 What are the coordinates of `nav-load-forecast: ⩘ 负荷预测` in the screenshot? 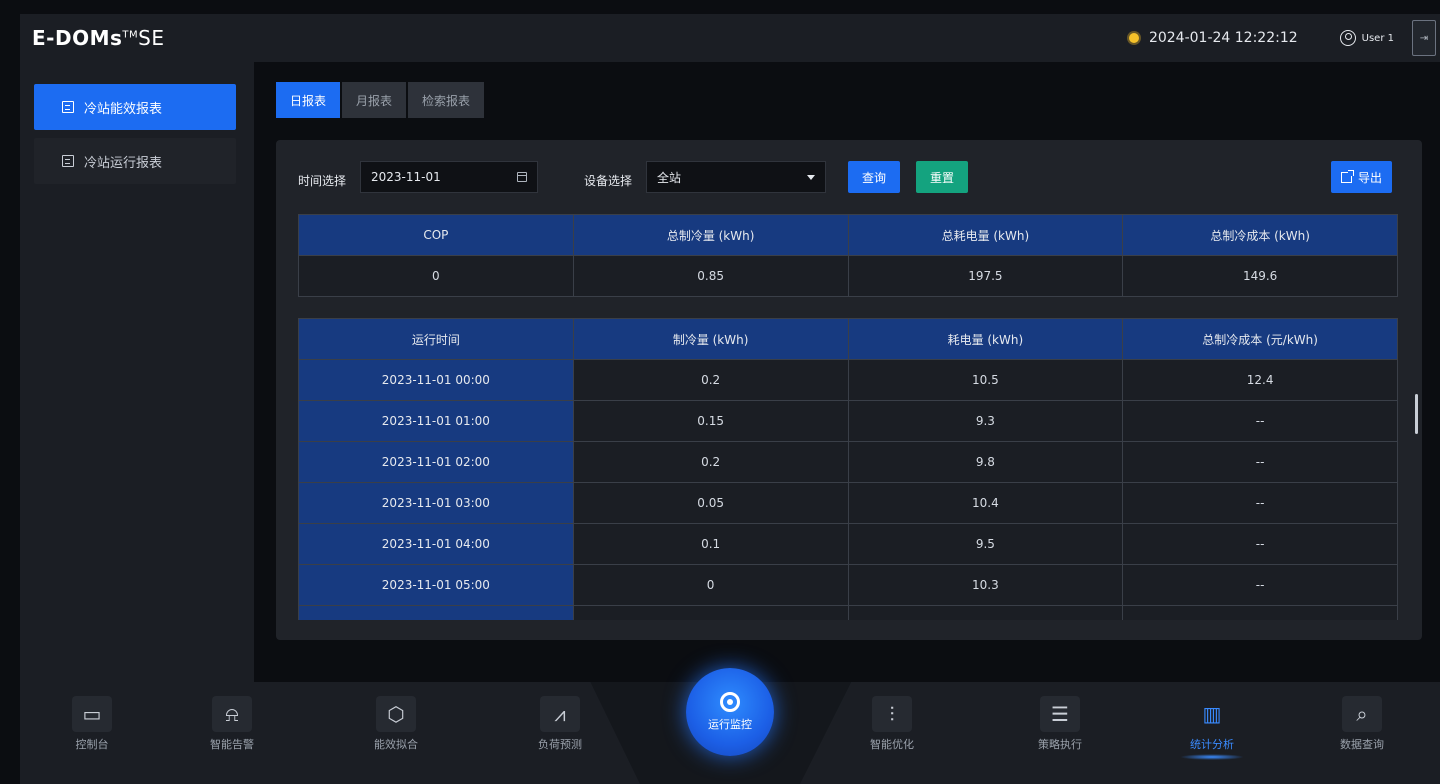 It's located at (560, 724).